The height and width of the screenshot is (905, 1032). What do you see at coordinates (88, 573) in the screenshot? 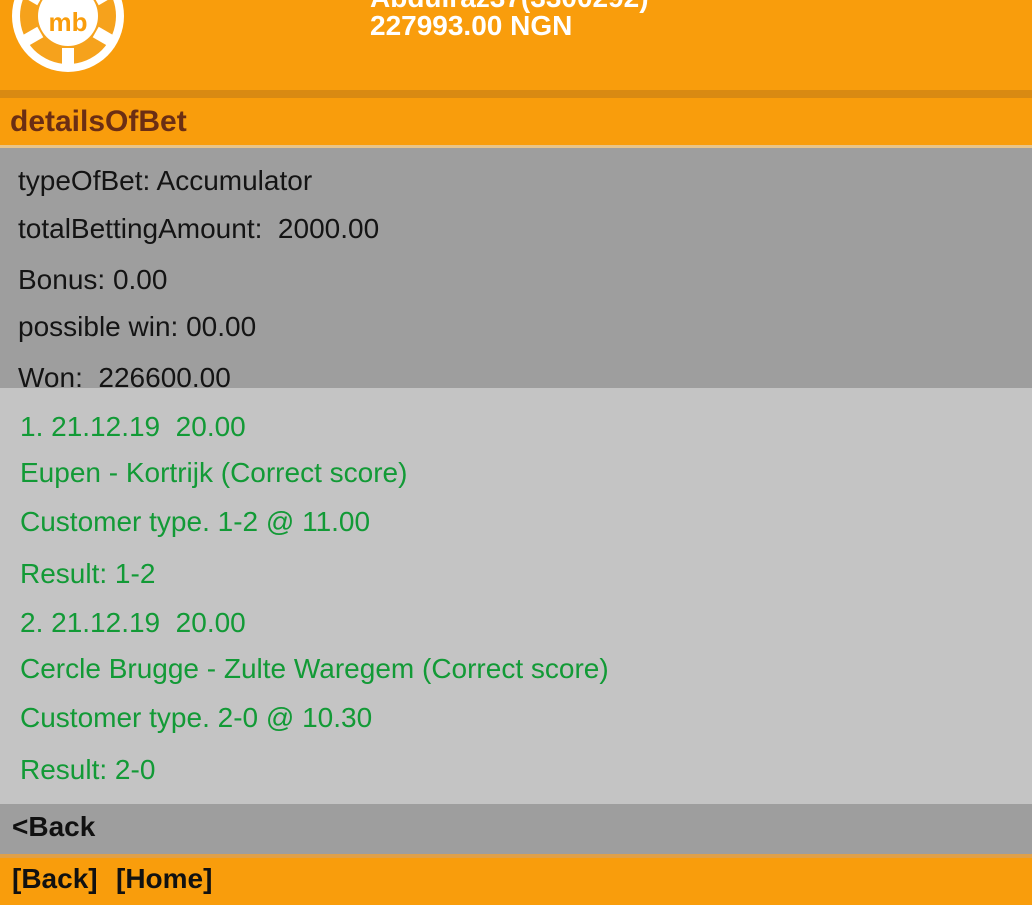
I see `match-result: Result: 1-2` at bounding box center [88, 573].